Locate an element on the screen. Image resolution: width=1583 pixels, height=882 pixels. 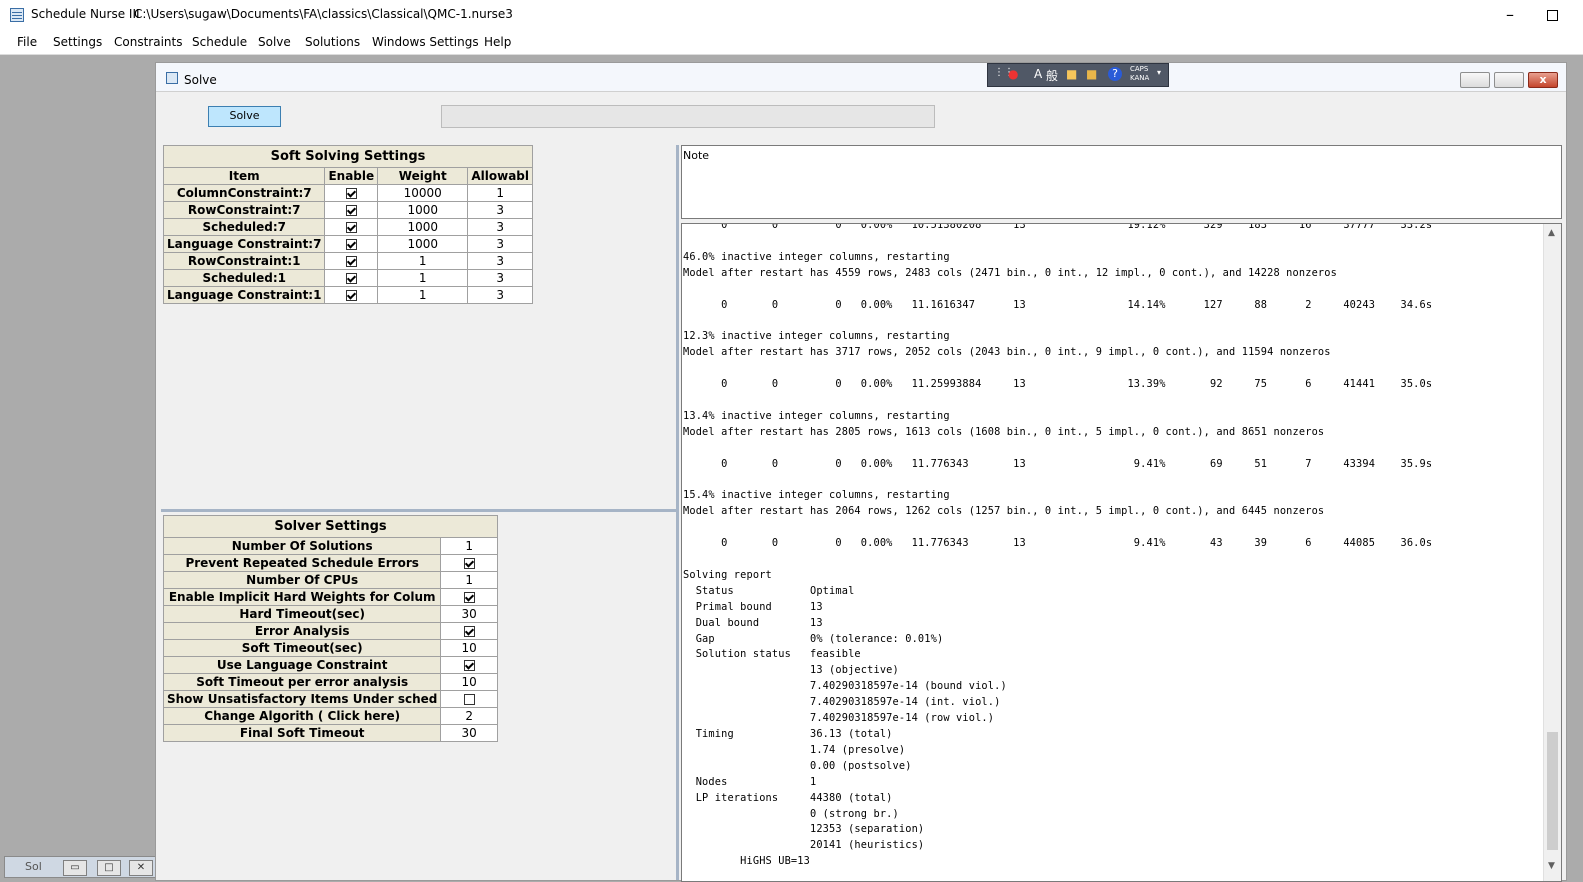
ime-menu-icon: ▾ is located at coordinates (1159, 72).